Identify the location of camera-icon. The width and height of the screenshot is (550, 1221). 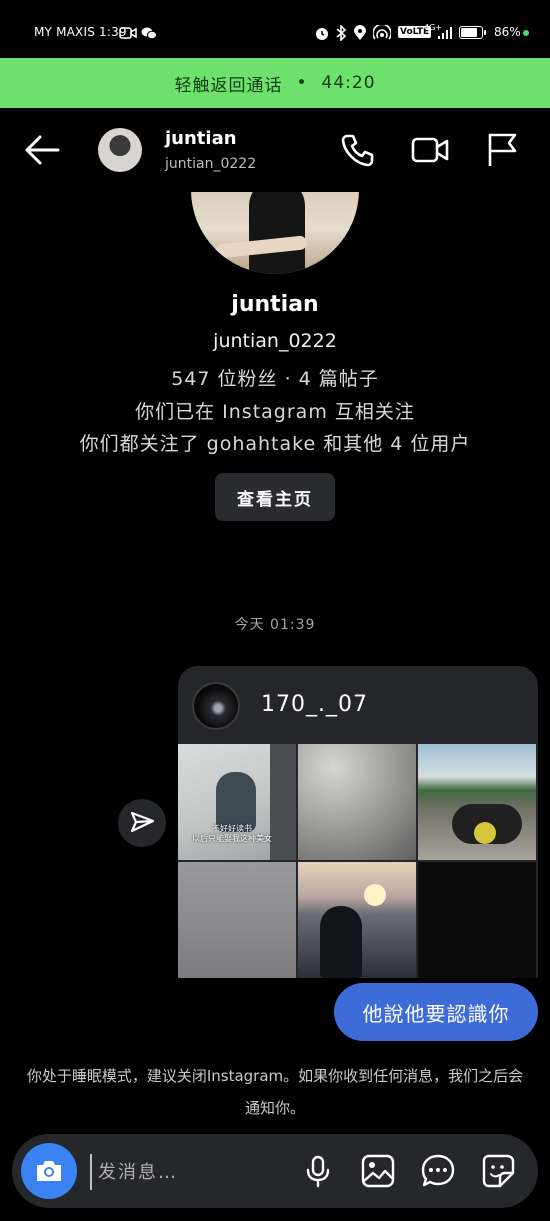
(49, 1171).